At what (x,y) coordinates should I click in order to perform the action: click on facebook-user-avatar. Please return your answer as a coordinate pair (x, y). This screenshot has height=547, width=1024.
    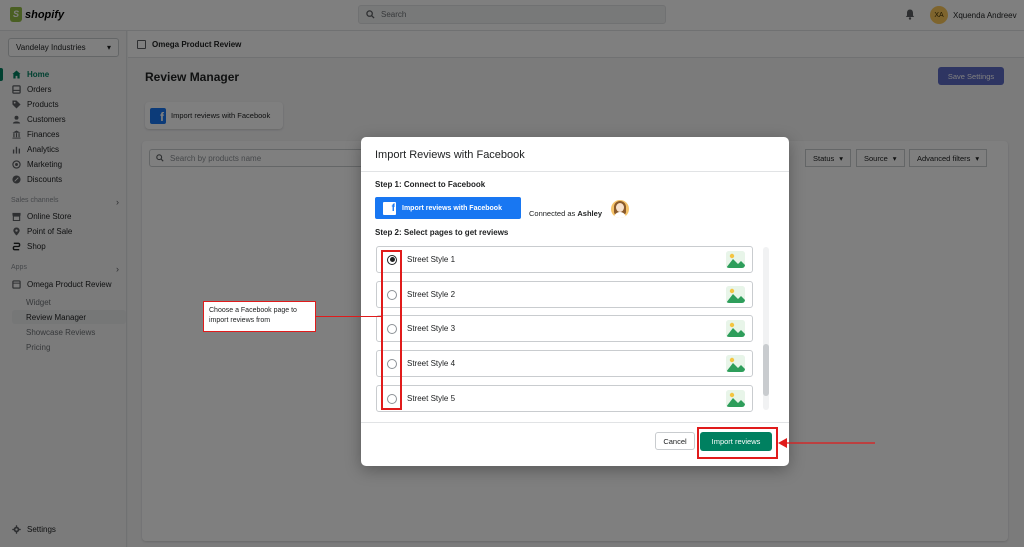
    Looking at the image, I should click on (620, 209).